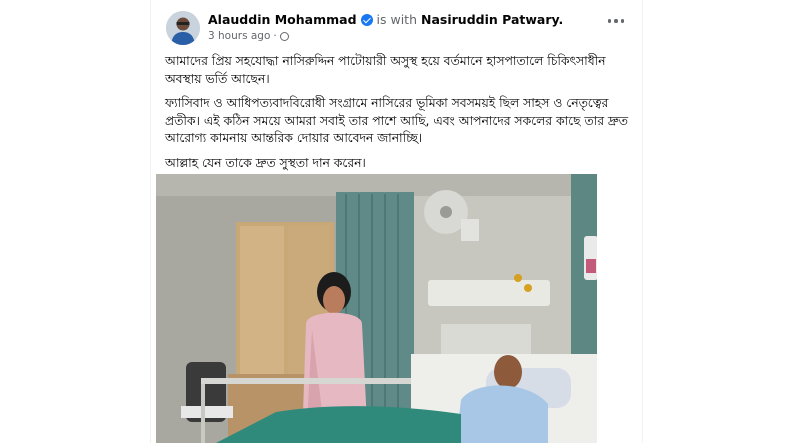 This screenshot has height=443, width=793. I want to click on author-name: Alauddin Mohammad, so click(282, 19).